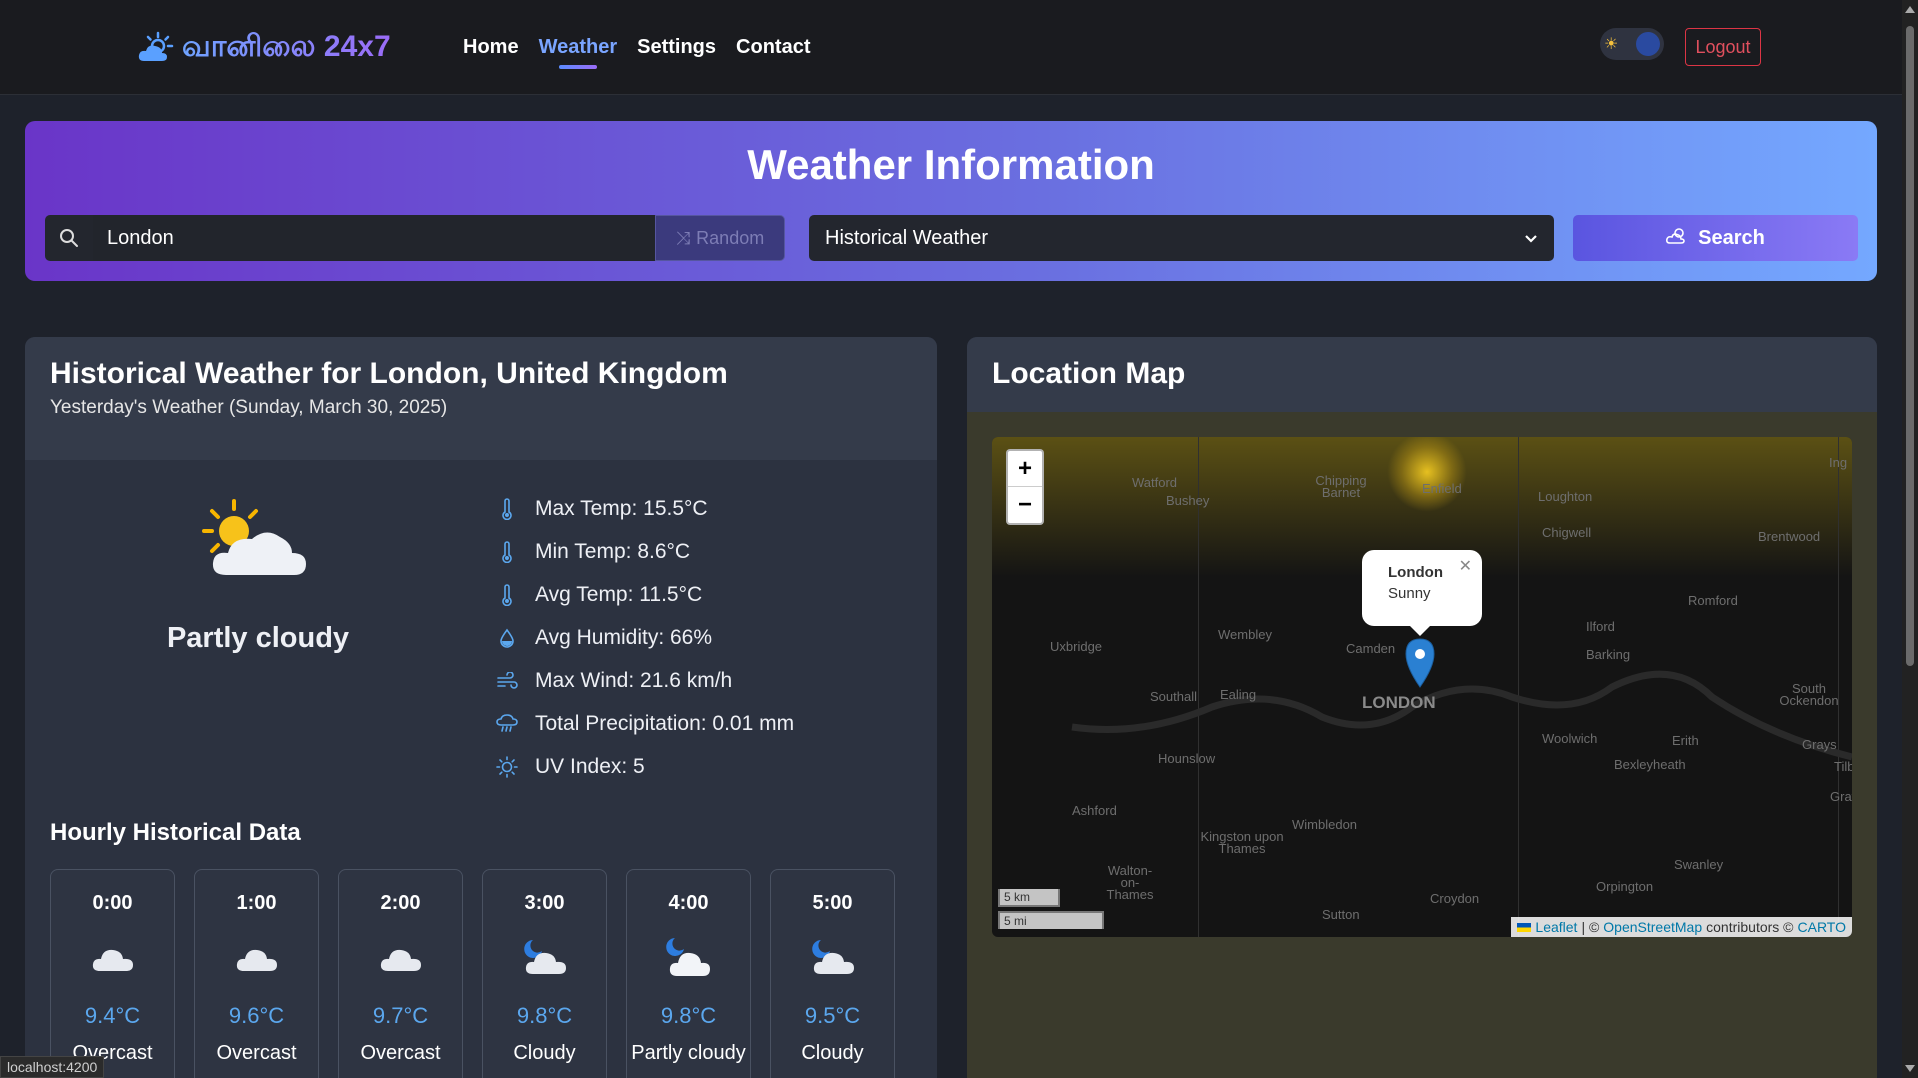  What do you see at coordinates (951, 164) in the screenshot?
I see `hero-title: Weather Information` at bounding box center [951, 164].